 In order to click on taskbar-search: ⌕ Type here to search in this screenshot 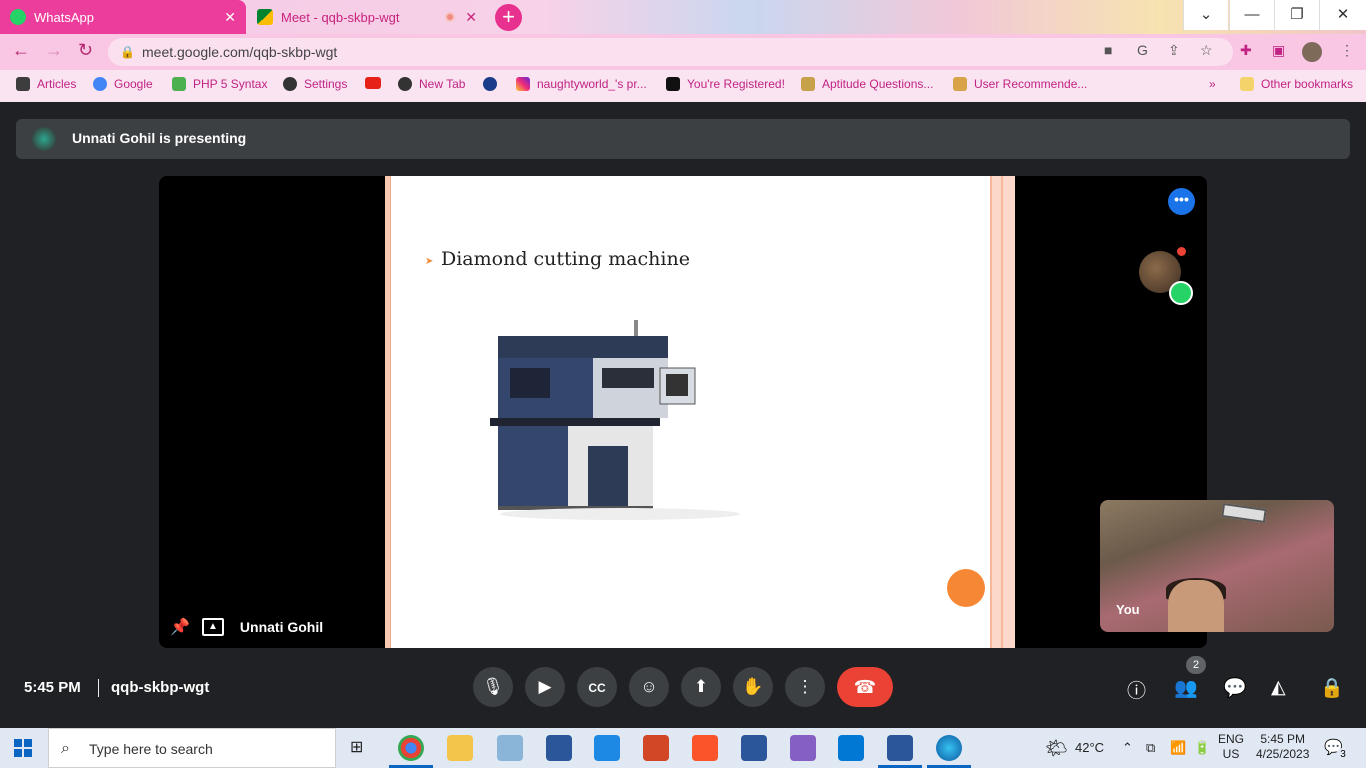, I will do `click(192, 748)`.